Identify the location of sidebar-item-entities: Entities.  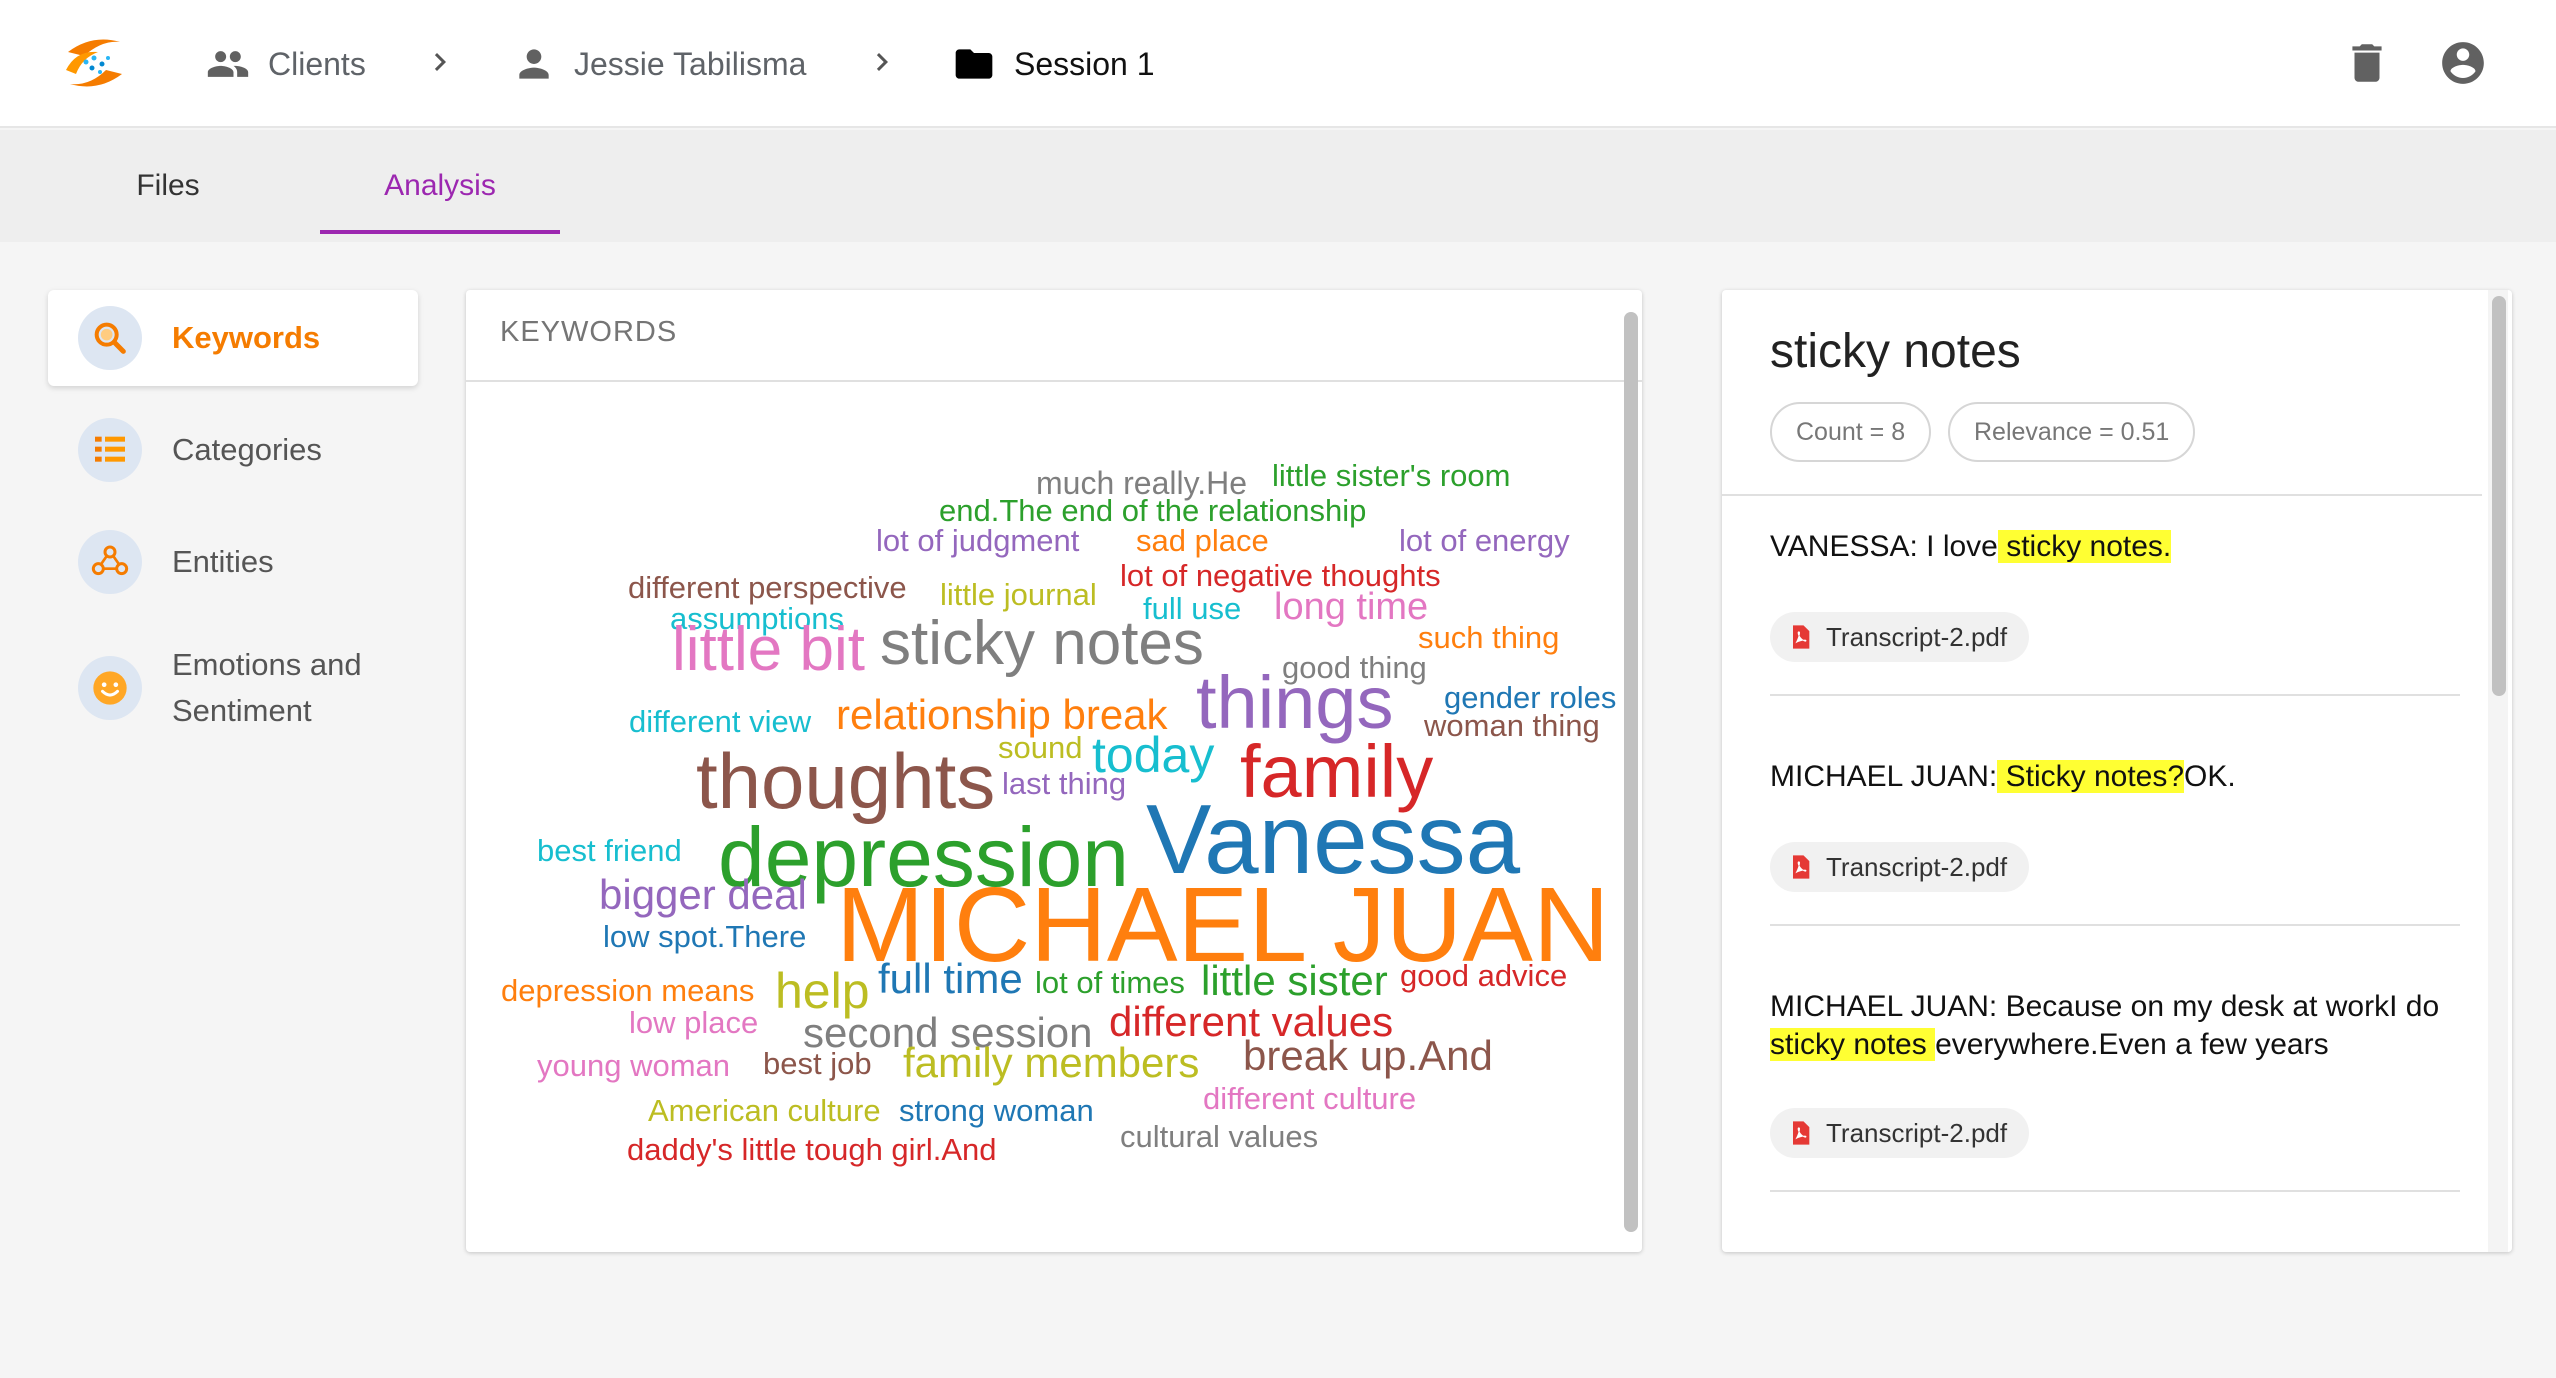
(233, 562).